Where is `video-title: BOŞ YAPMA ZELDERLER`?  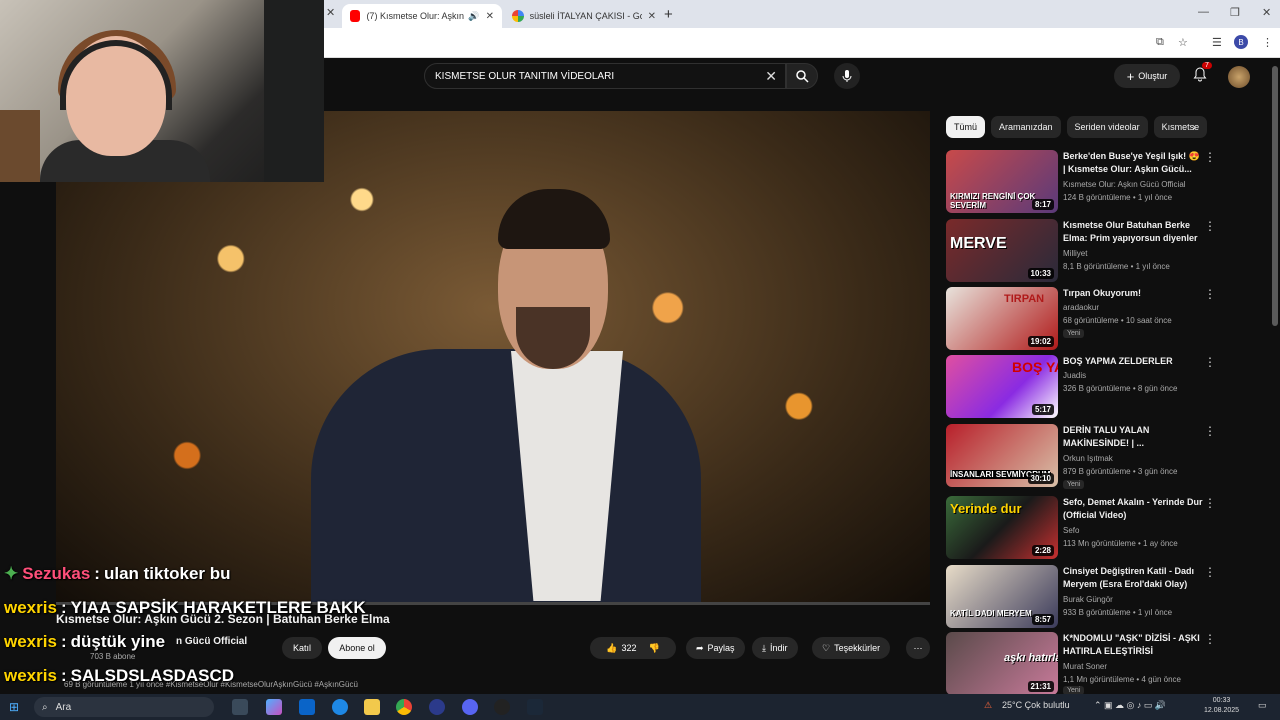 video-title: BOŞ YAPMA ZELDERLER is located at coordinates (1133, 361).